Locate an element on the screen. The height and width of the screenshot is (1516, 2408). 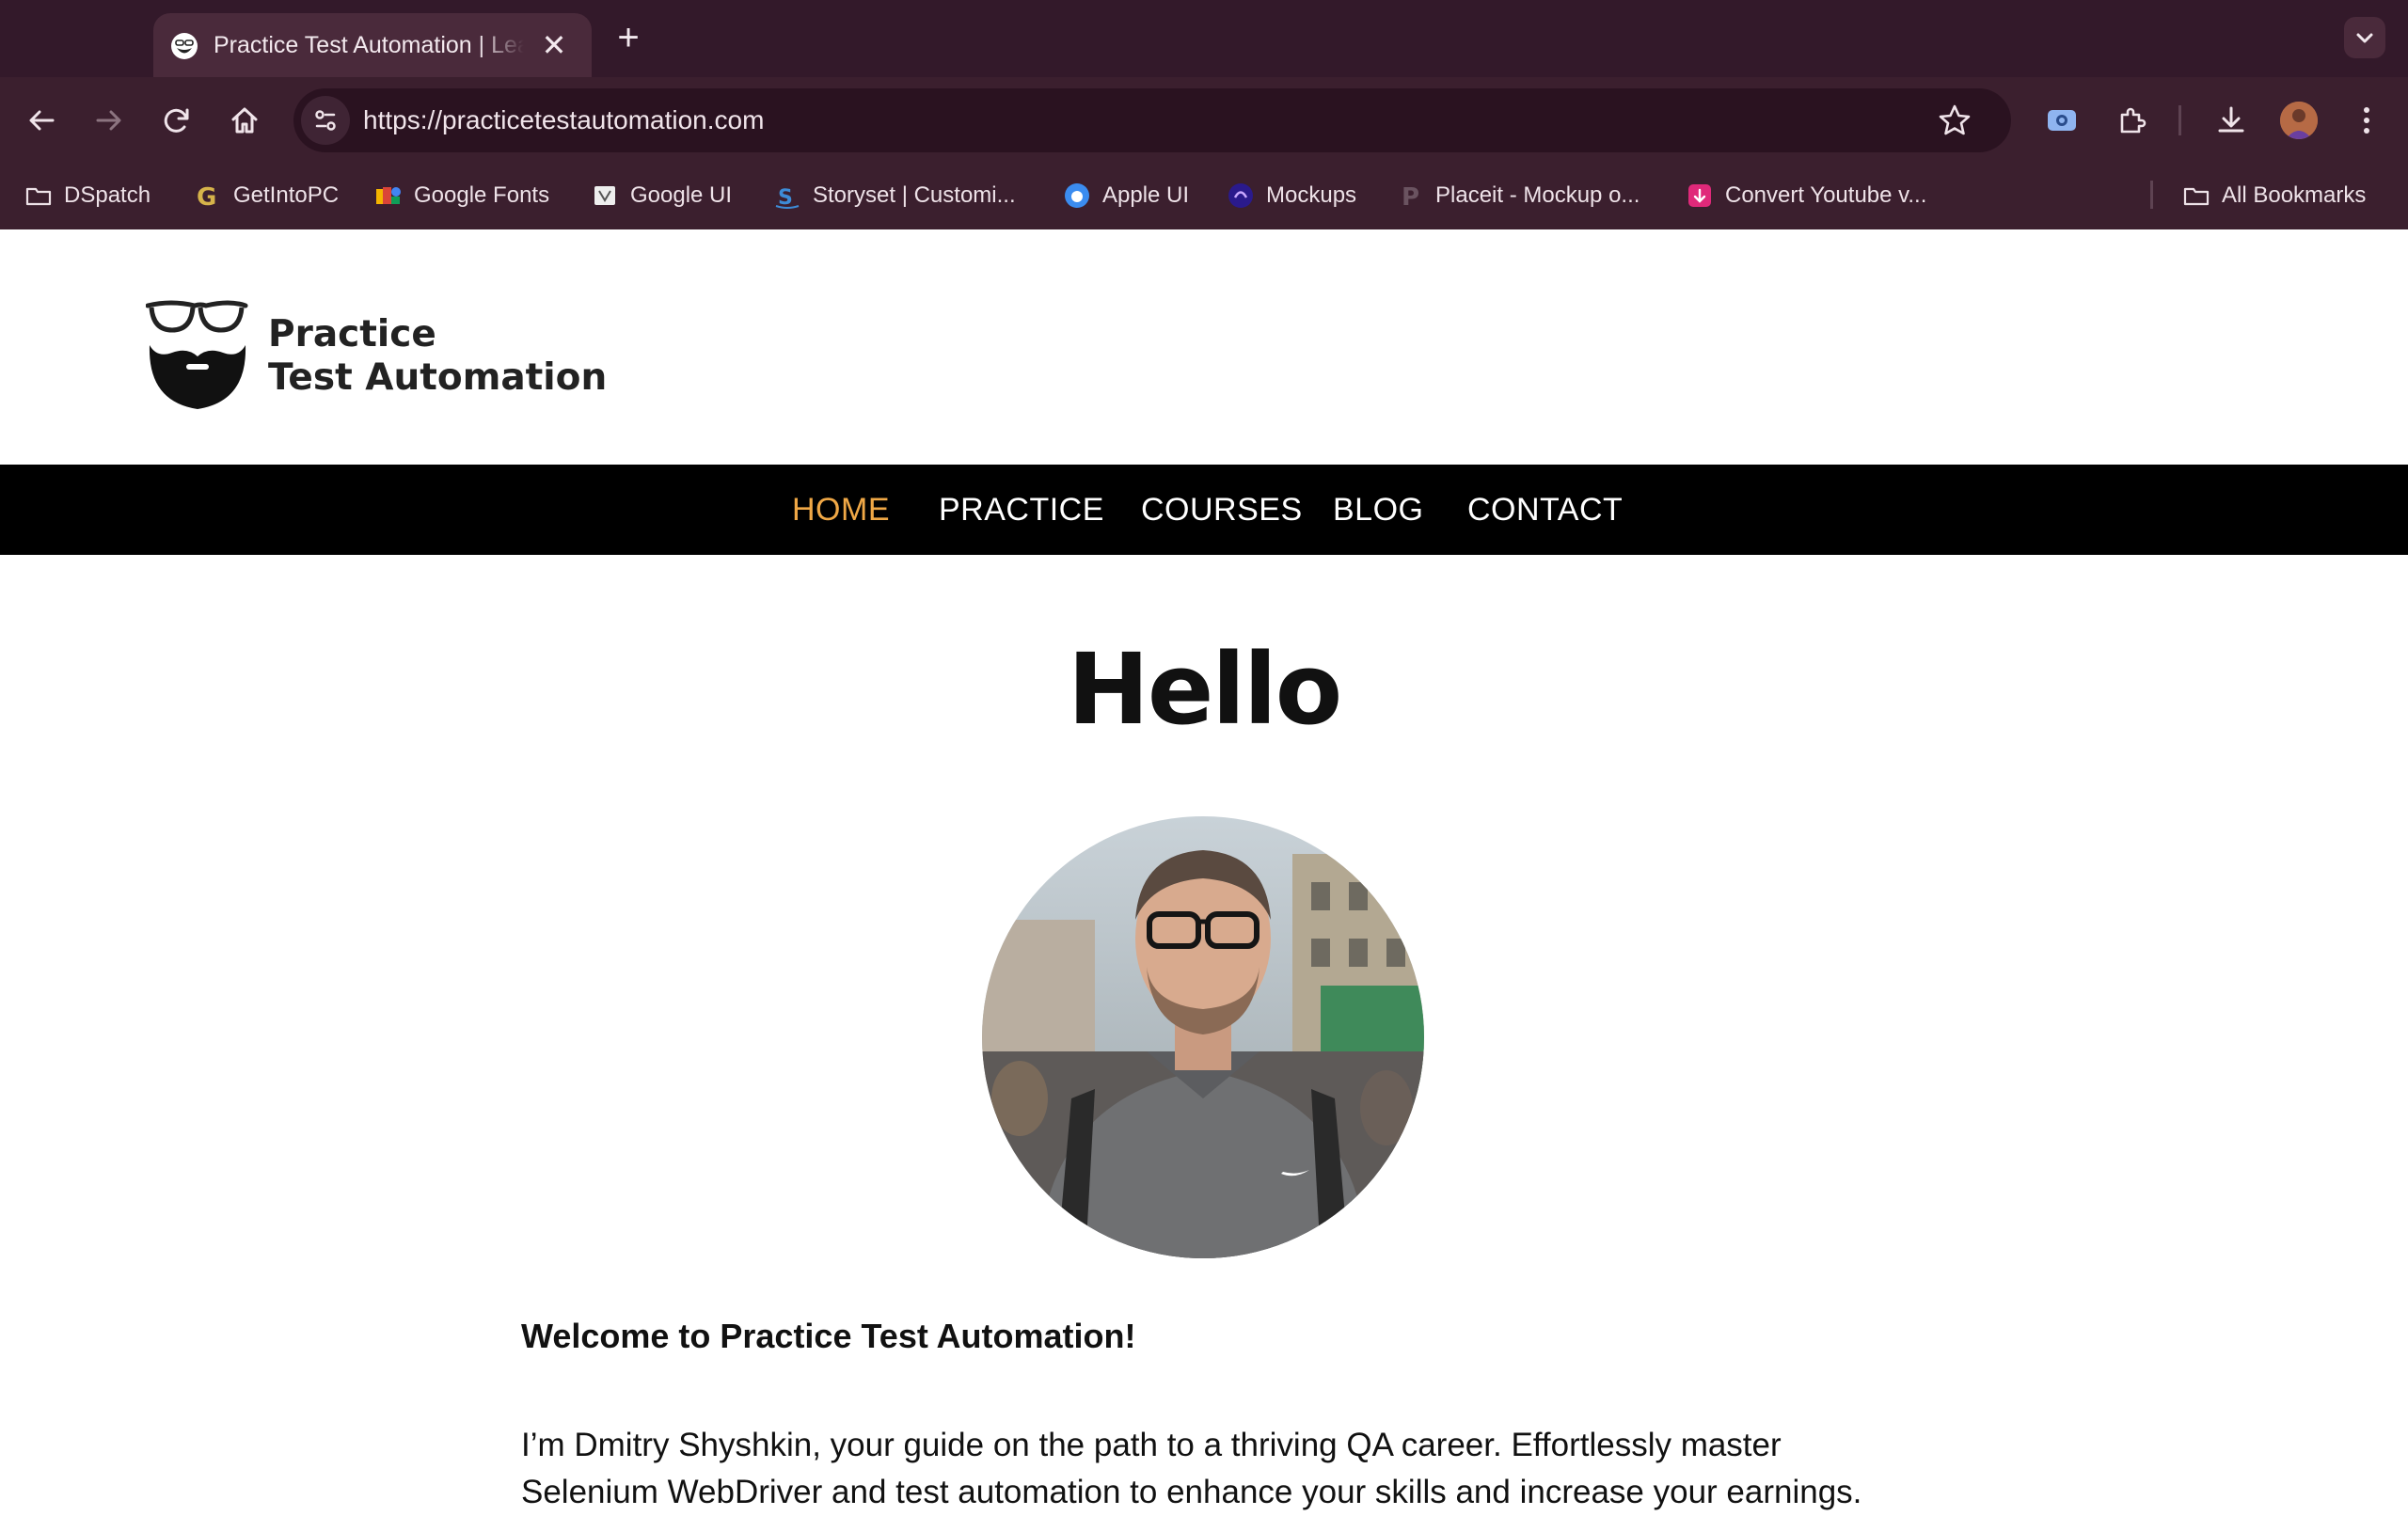
bookmark-star-icon is located at coordinates (1955, 120).